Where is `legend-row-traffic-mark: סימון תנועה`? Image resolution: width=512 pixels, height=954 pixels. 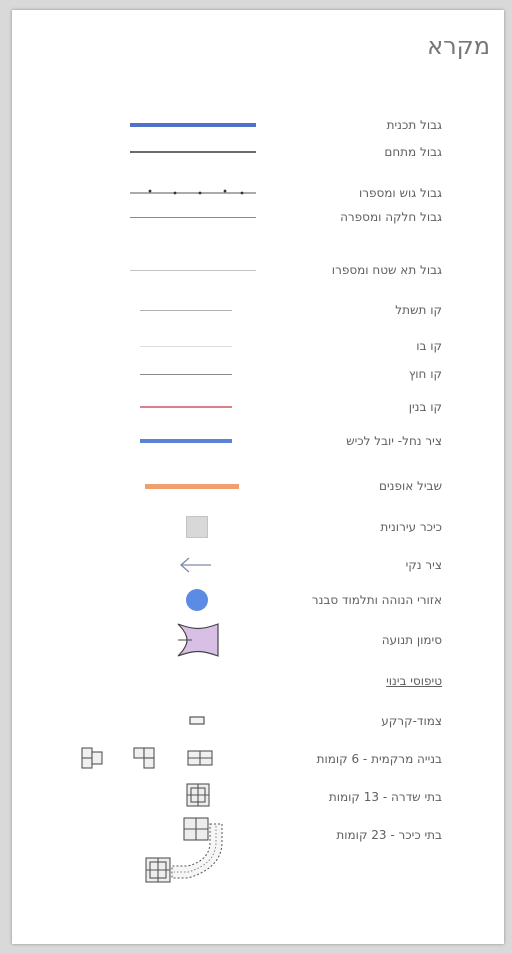
legend-row-traffic-mark: סימון תנועה is located at coordinates (258, 640).